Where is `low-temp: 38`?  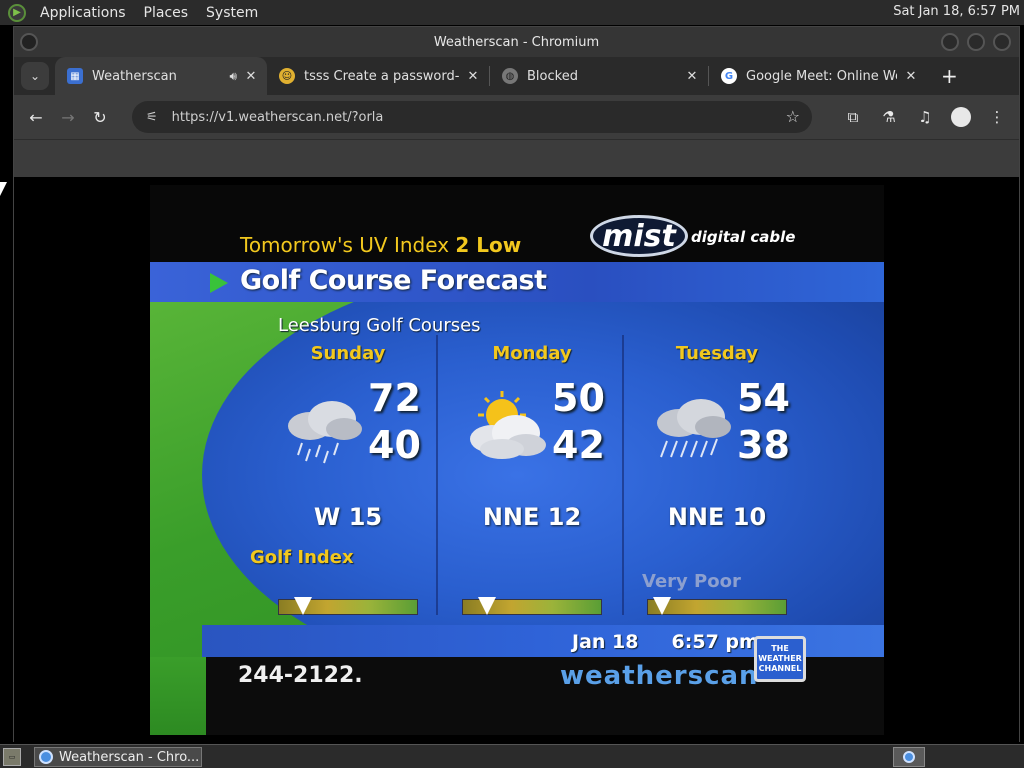
low-temp: 38 is located at coordinates (763, 445).